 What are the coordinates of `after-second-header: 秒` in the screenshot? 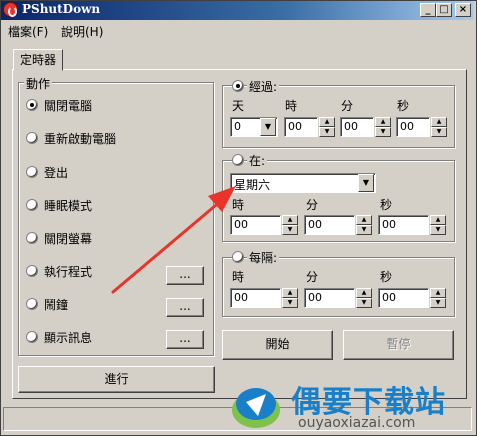 It's located at (403, 106).